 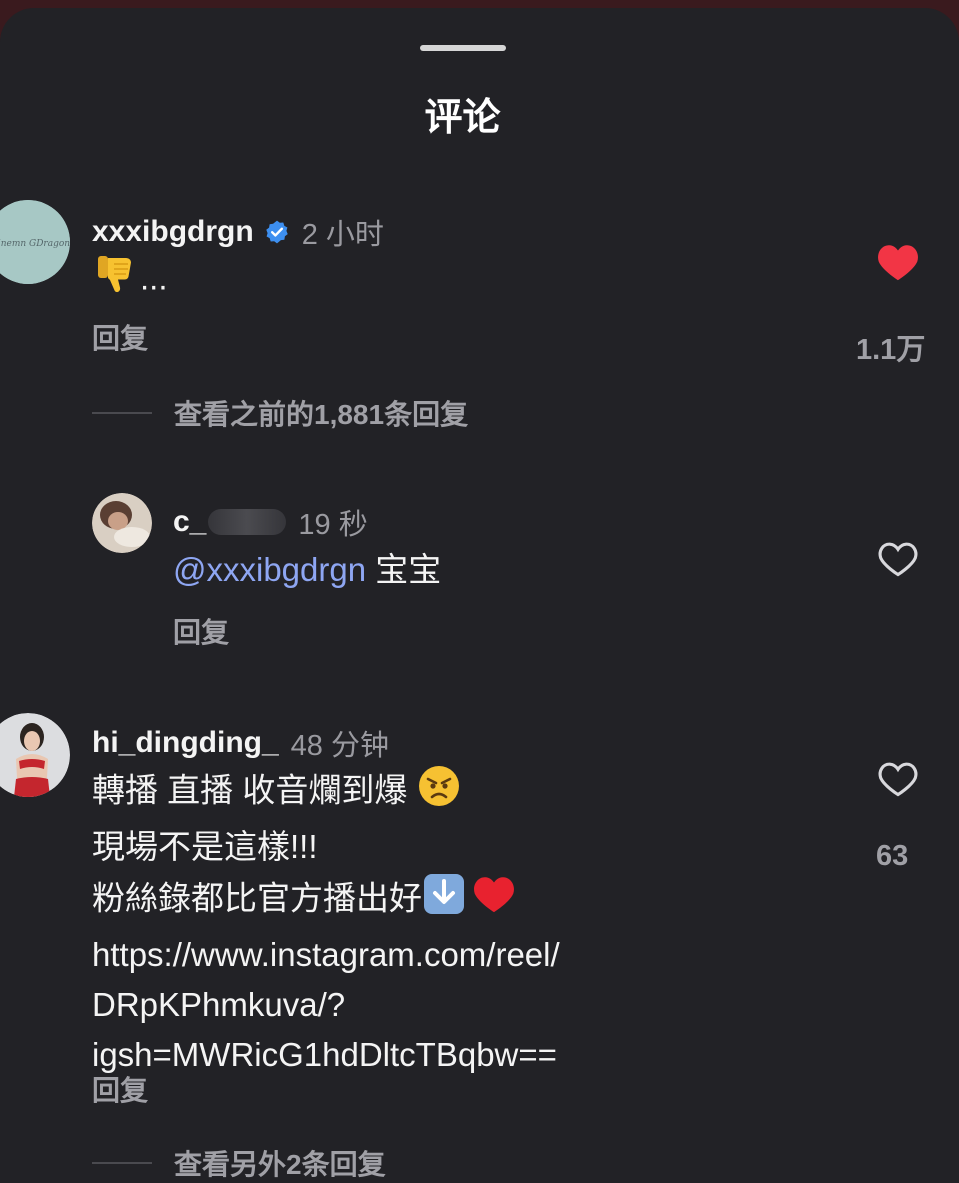 What do you see at coordinates (321, 414) in the screenshot?
I see `view-previous-replies-label: 查看之前的1,881条回复` at bounding box center [321, 414].